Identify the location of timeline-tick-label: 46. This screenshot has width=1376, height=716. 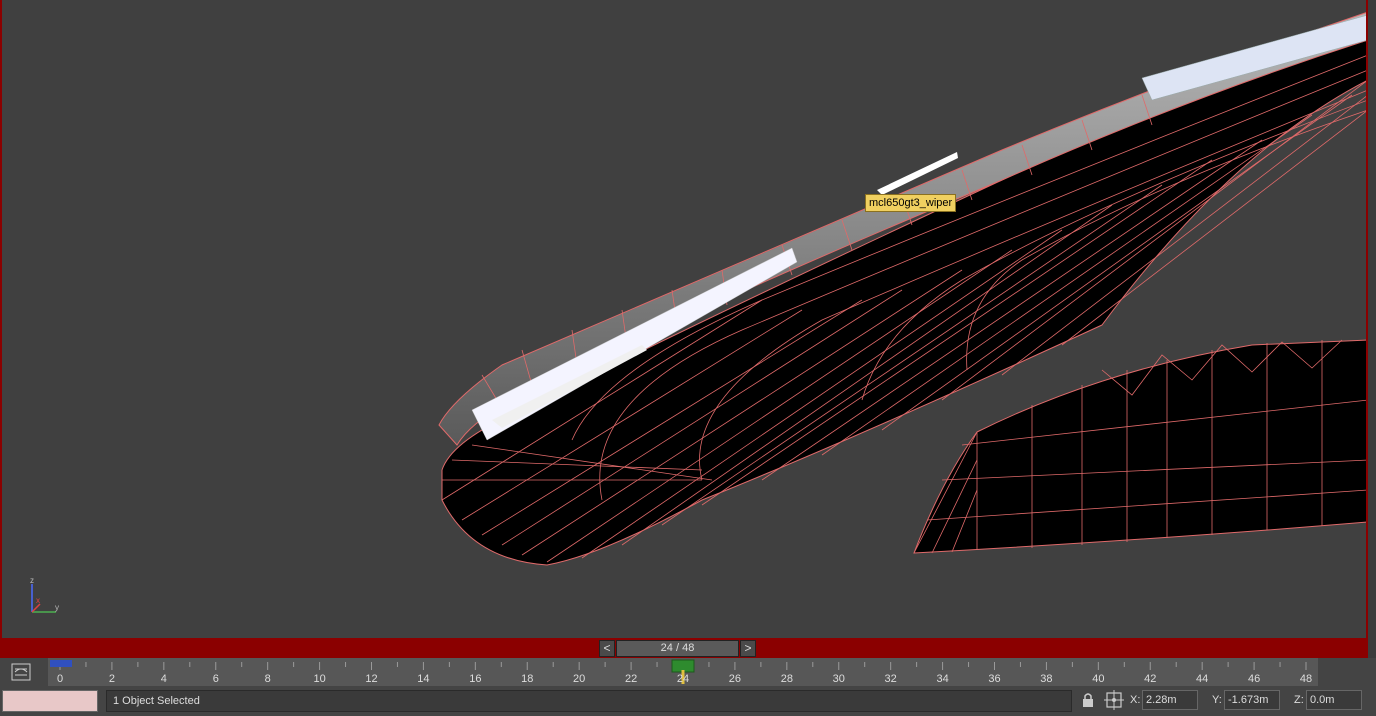
(1254, 679).